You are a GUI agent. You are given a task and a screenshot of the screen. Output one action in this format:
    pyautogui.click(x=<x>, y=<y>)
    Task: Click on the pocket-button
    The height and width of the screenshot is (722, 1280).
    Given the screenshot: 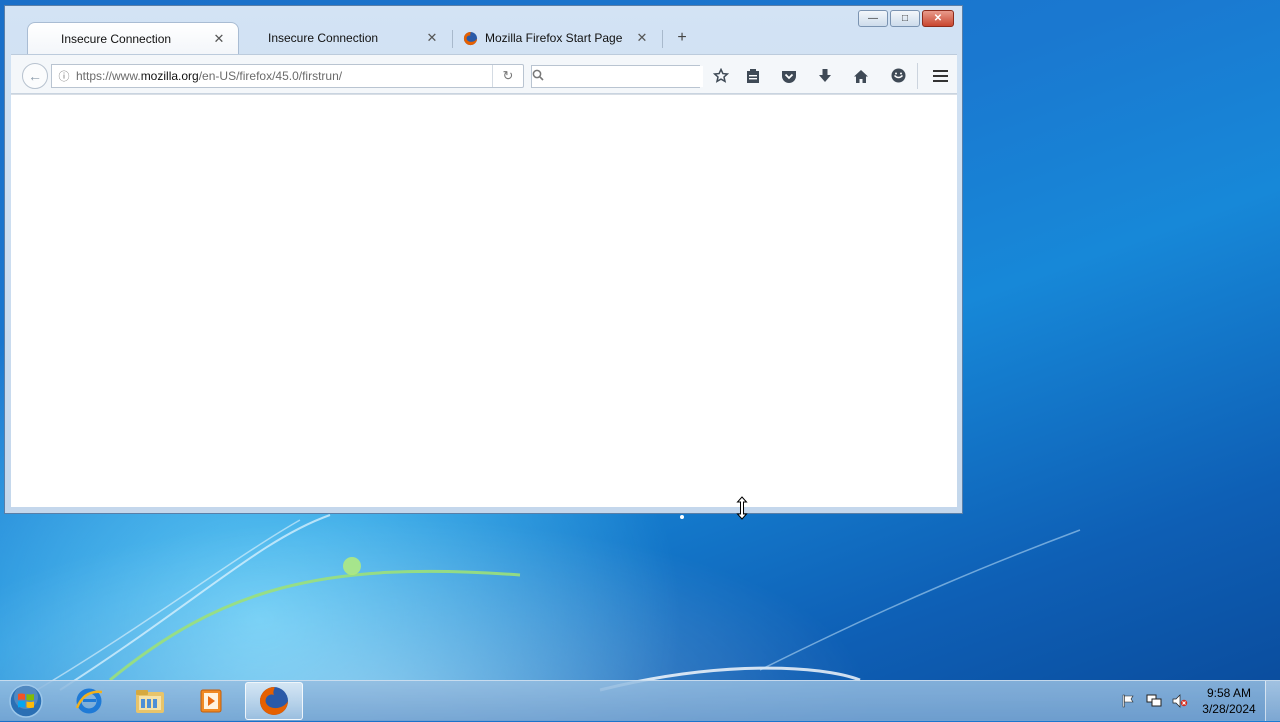 What is the action you would take?
    pyautogui.click(x=789, y=76)
    